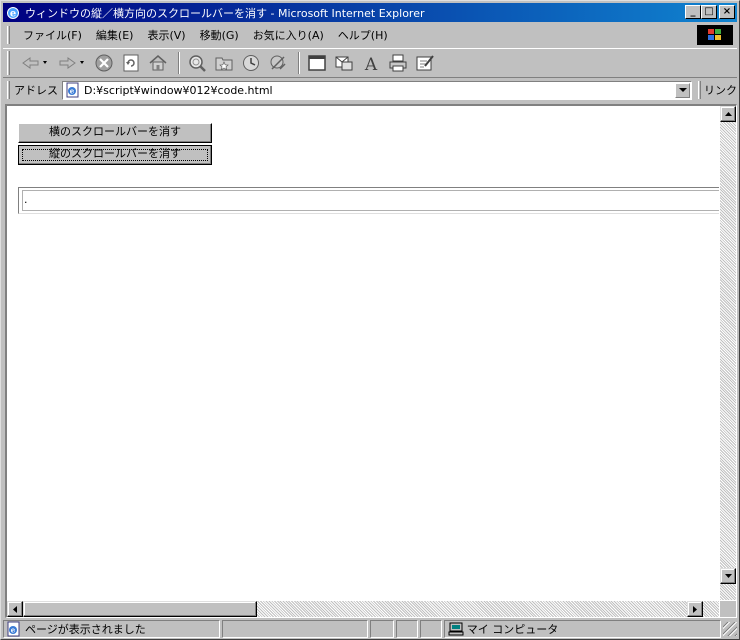 This screenshot has width=740, height=640. Describe the element at coordinates (456, 629) in the screenshot. I see `my-computer-icon` at that location.